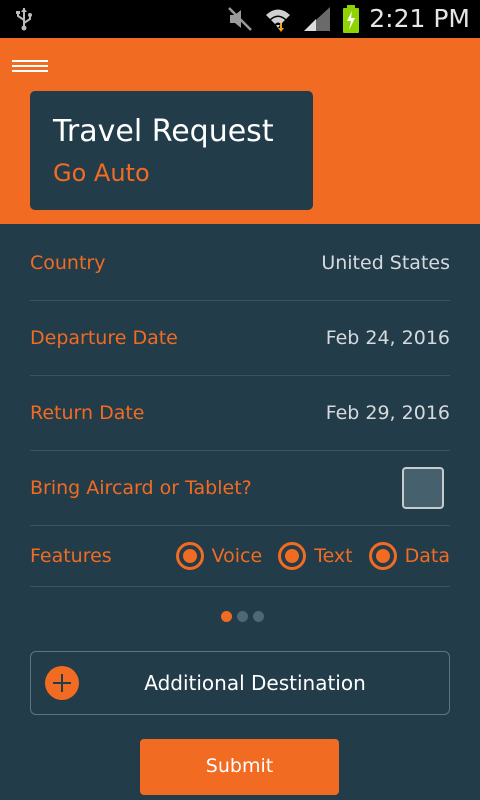  What do you see at coordinates (71, 556) in the screenshot?
I see `features-label: Features` at bounding box center [71, 556].